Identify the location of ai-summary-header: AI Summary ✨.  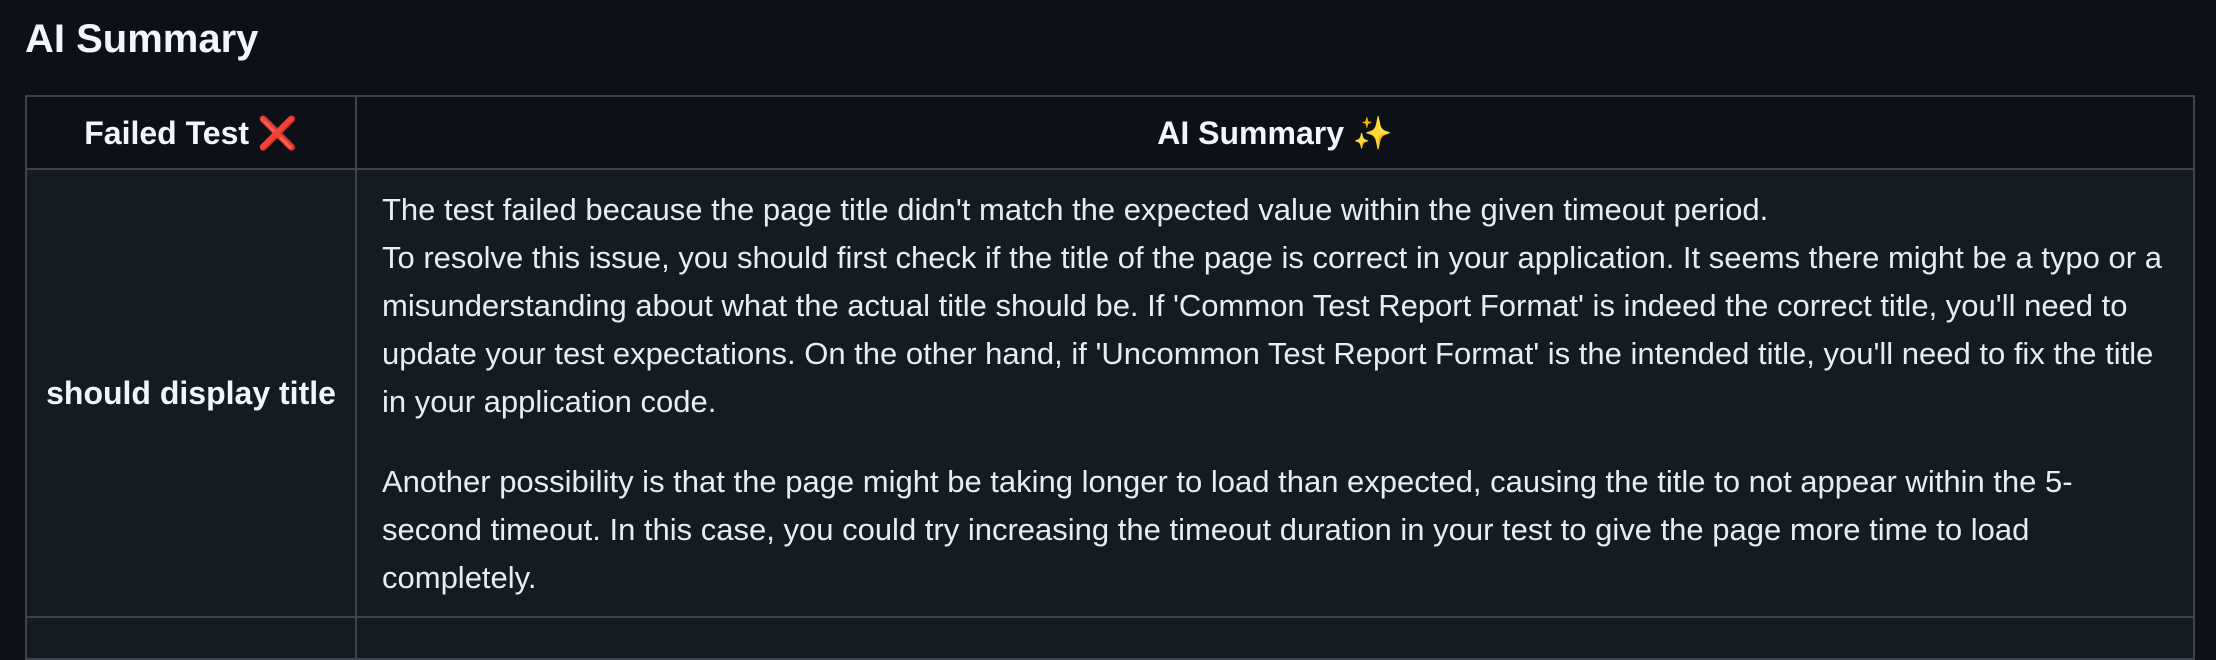
(1275, 132).